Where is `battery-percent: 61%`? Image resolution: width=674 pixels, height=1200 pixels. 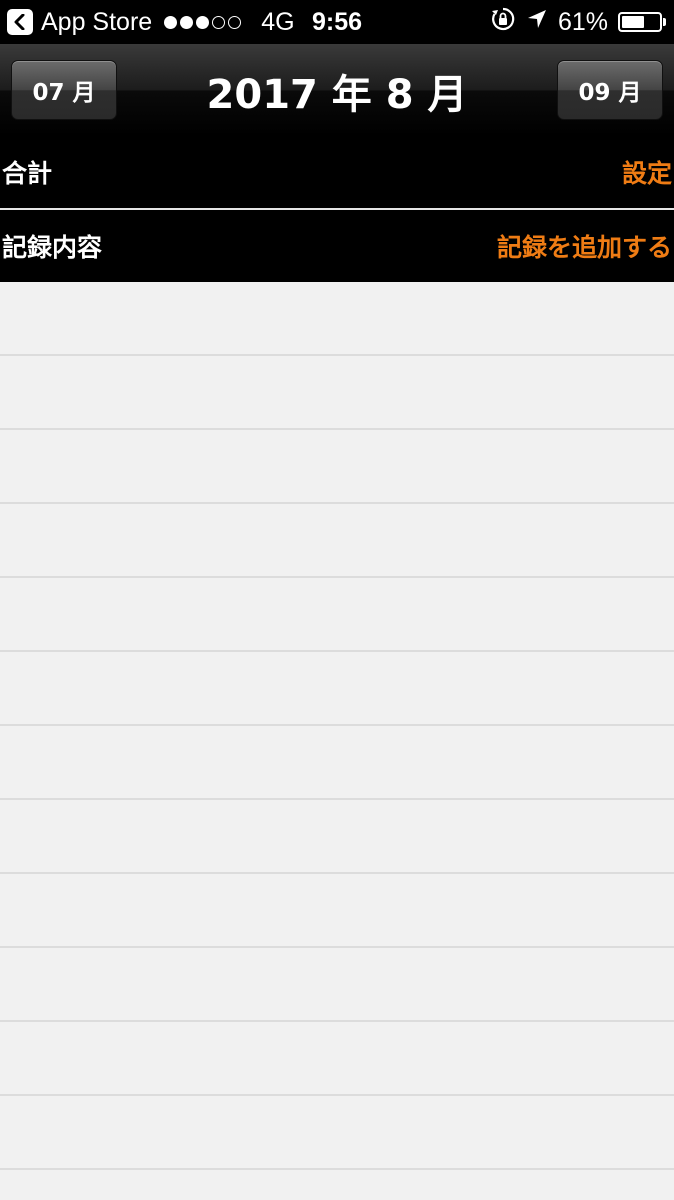 battery-percent: 61% is located at coordinates (582, 21).